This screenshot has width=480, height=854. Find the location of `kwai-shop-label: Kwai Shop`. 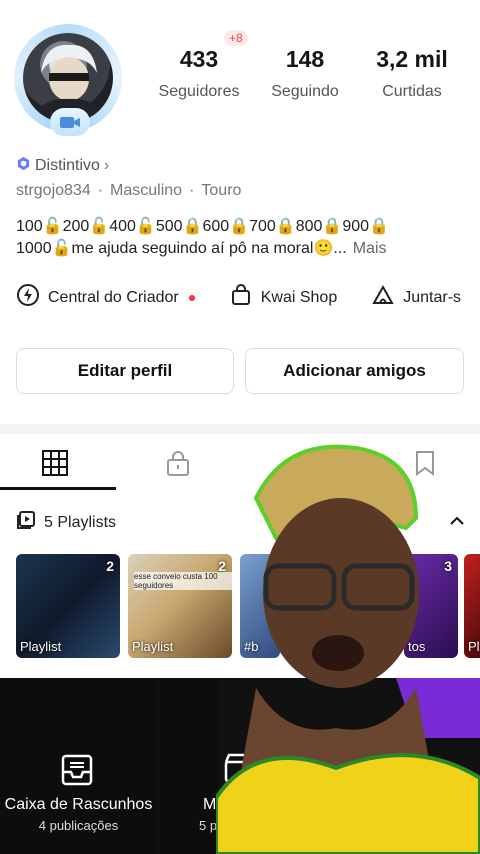

kwai-shop-label: Kwai Shop is located at coordinates (299, 297).